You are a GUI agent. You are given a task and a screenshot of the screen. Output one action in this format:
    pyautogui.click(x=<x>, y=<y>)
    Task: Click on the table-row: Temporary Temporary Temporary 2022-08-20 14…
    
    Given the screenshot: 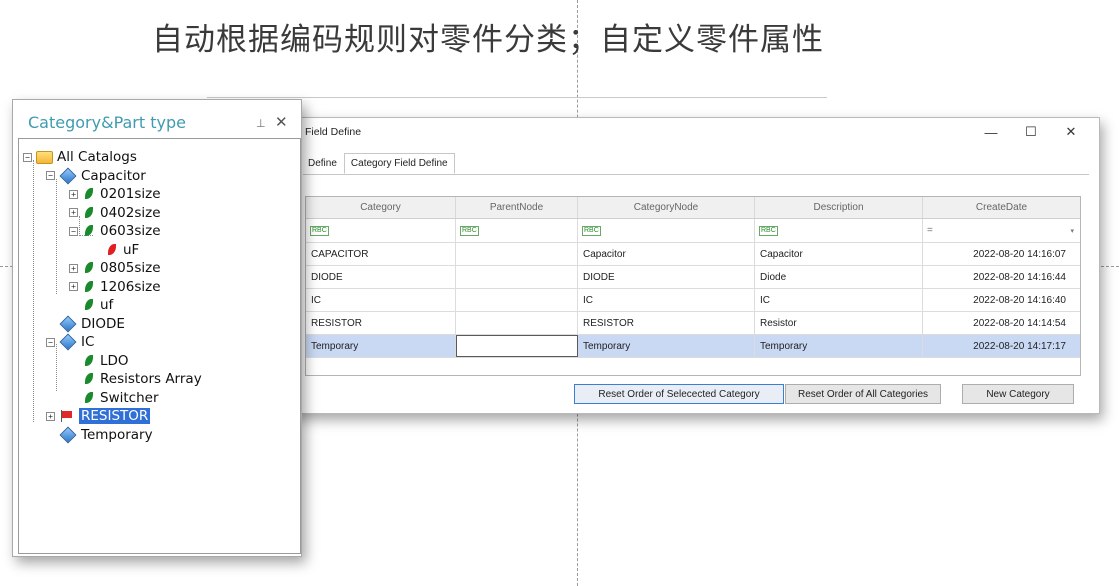 What is the action you would take?
    pyautogui.click(x=693, y=346)
    